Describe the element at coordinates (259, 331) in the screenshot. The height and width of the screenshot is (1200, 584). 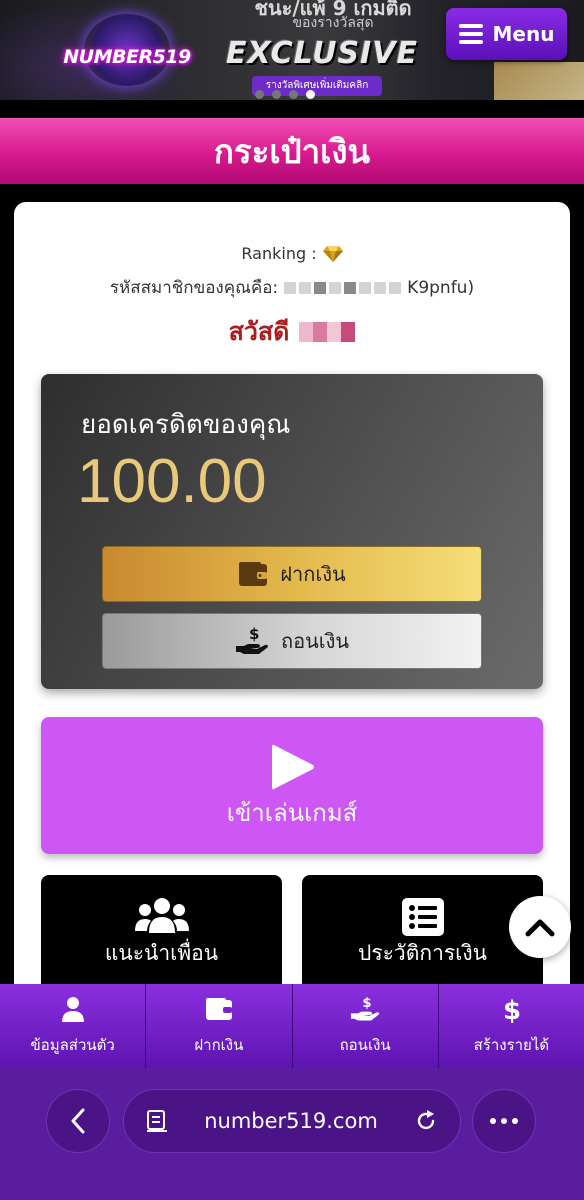
I see `greeting-text: สวัสดี` at that location.